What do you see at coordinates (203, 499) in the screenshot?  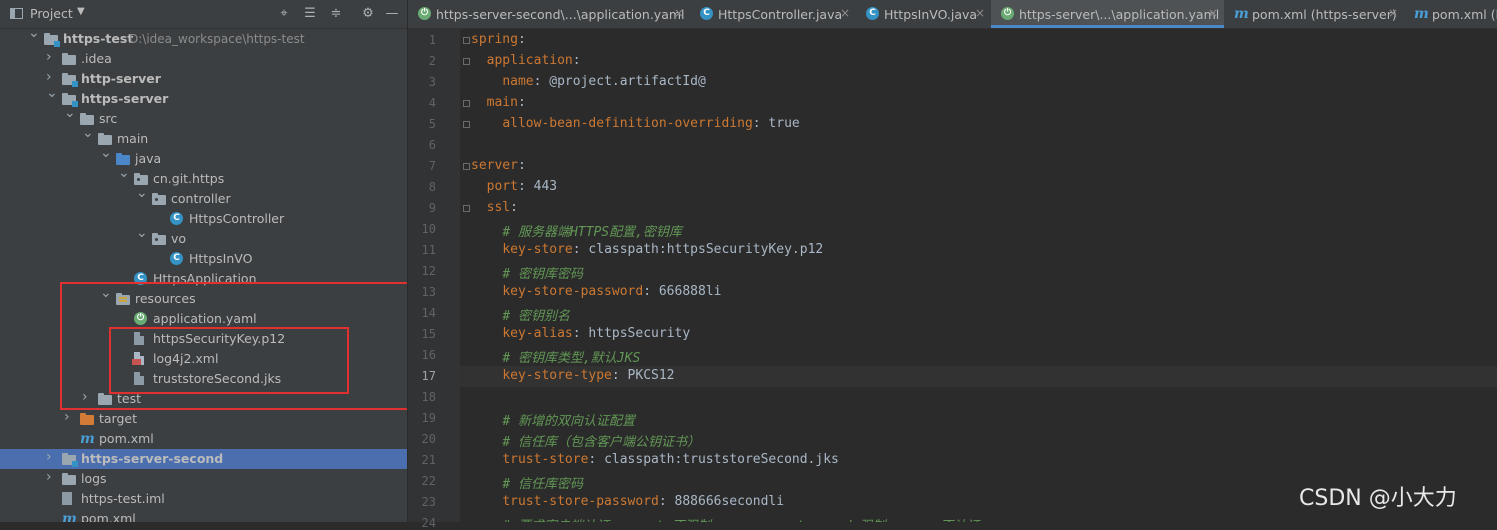 I see `tree-item: https-test.iml` at bounding box center [203, 499].